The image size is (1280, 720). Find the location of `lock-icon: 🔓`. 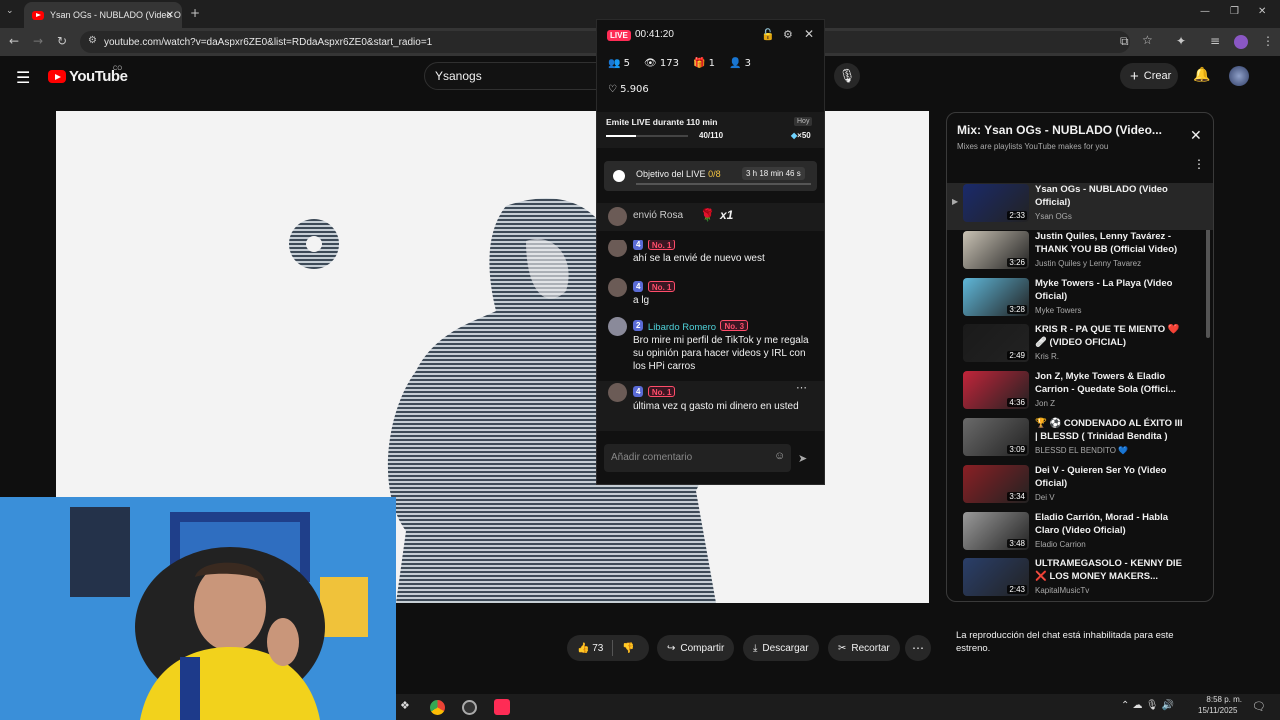

lock-icon: 🔓 is located at coordinates (768, 34).